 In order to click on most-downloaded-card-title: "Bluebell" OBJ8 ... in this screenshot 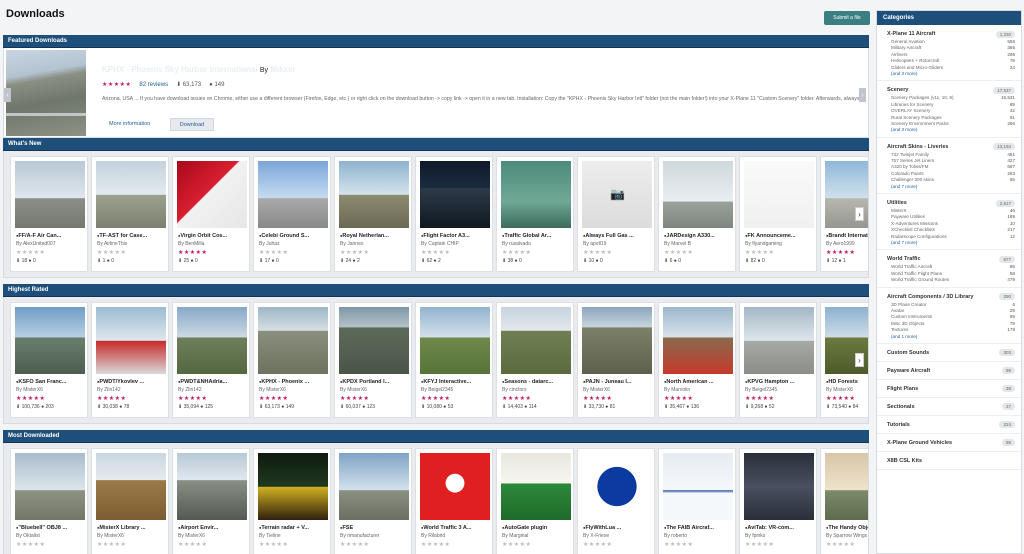, I will do `click(51, 528)`.